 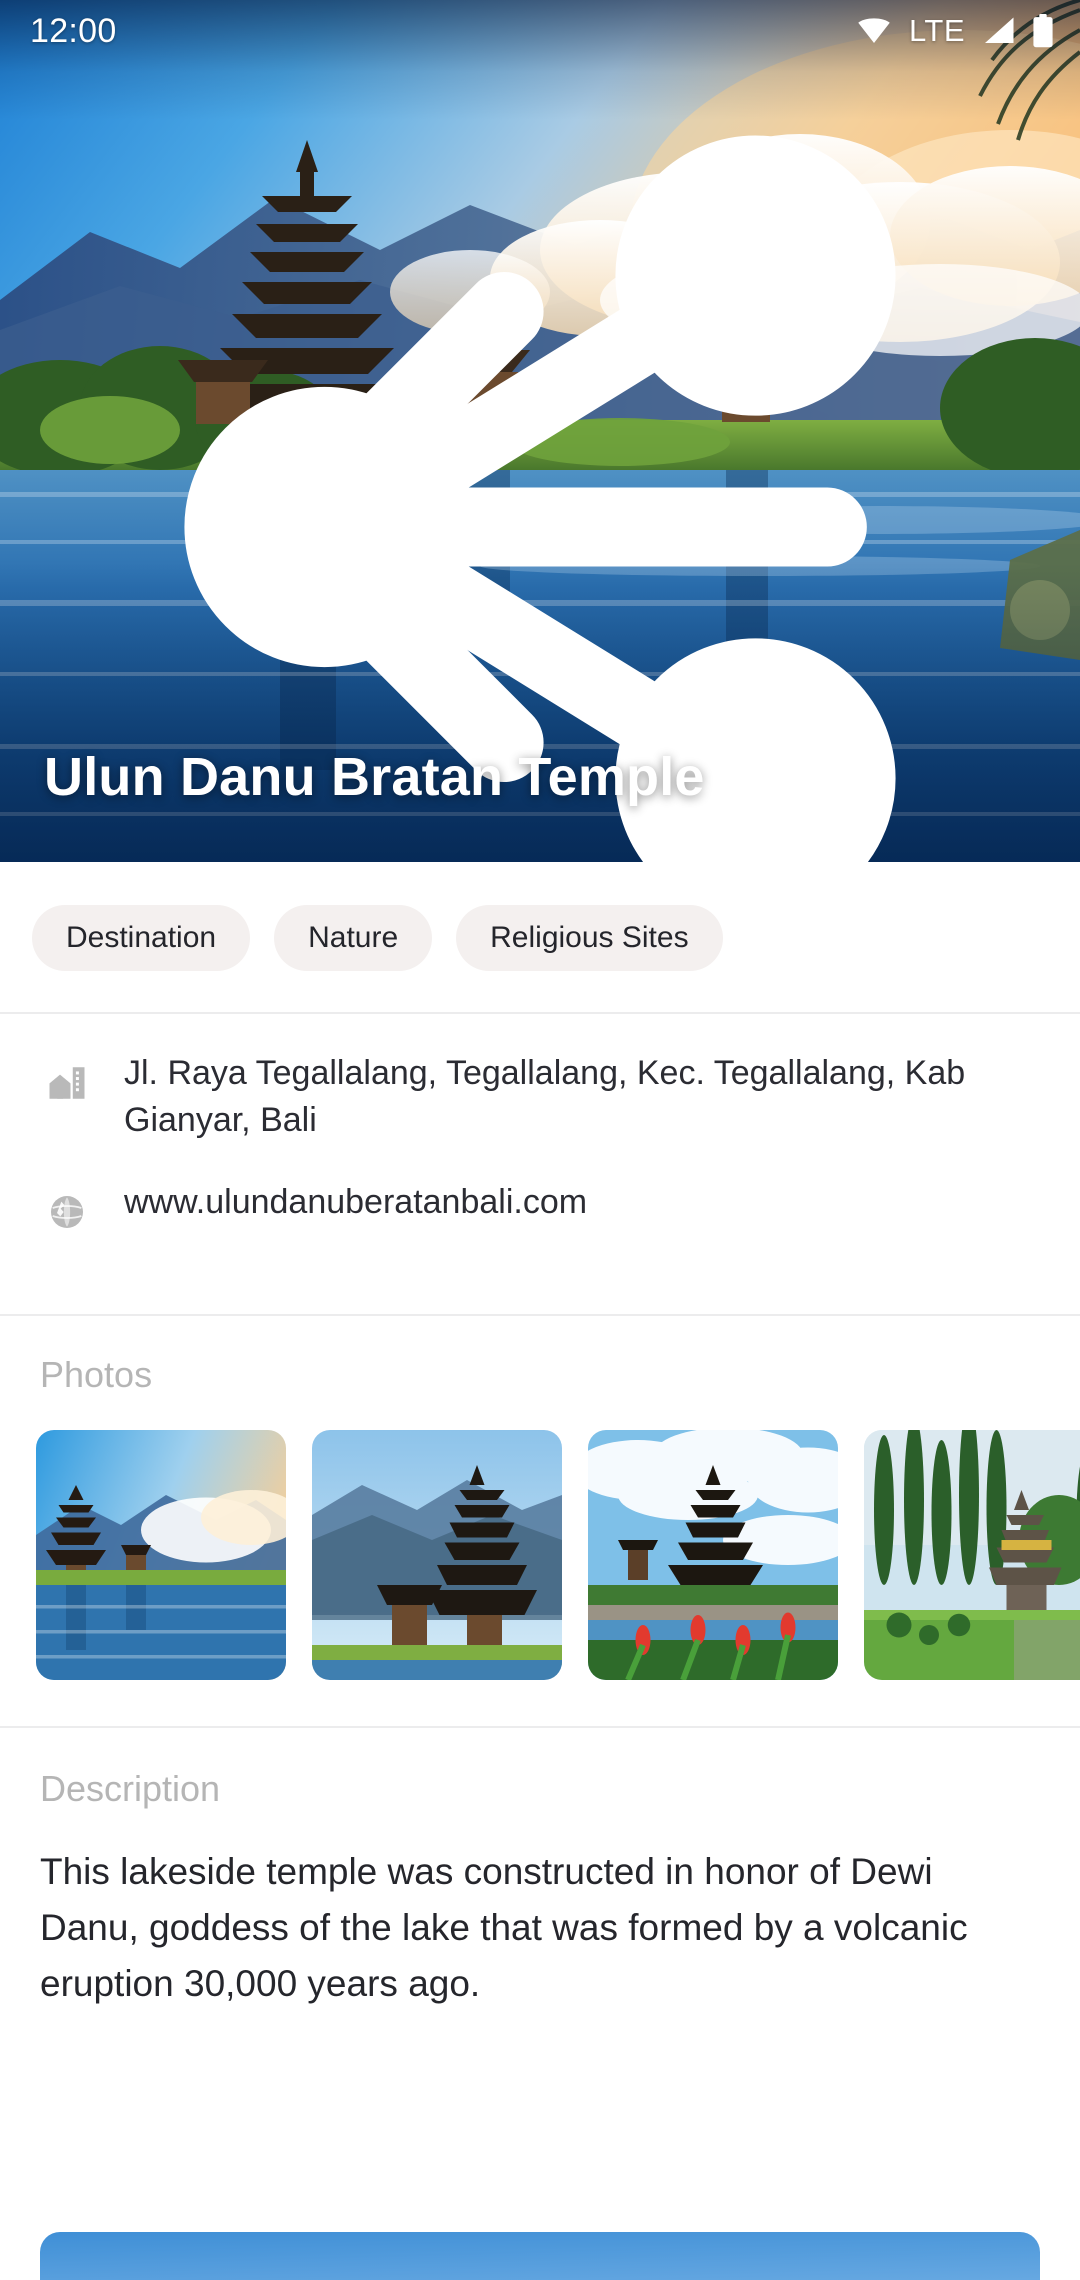 I want to click on tag-chip-destination: Destination, so click(x=141, y=938).